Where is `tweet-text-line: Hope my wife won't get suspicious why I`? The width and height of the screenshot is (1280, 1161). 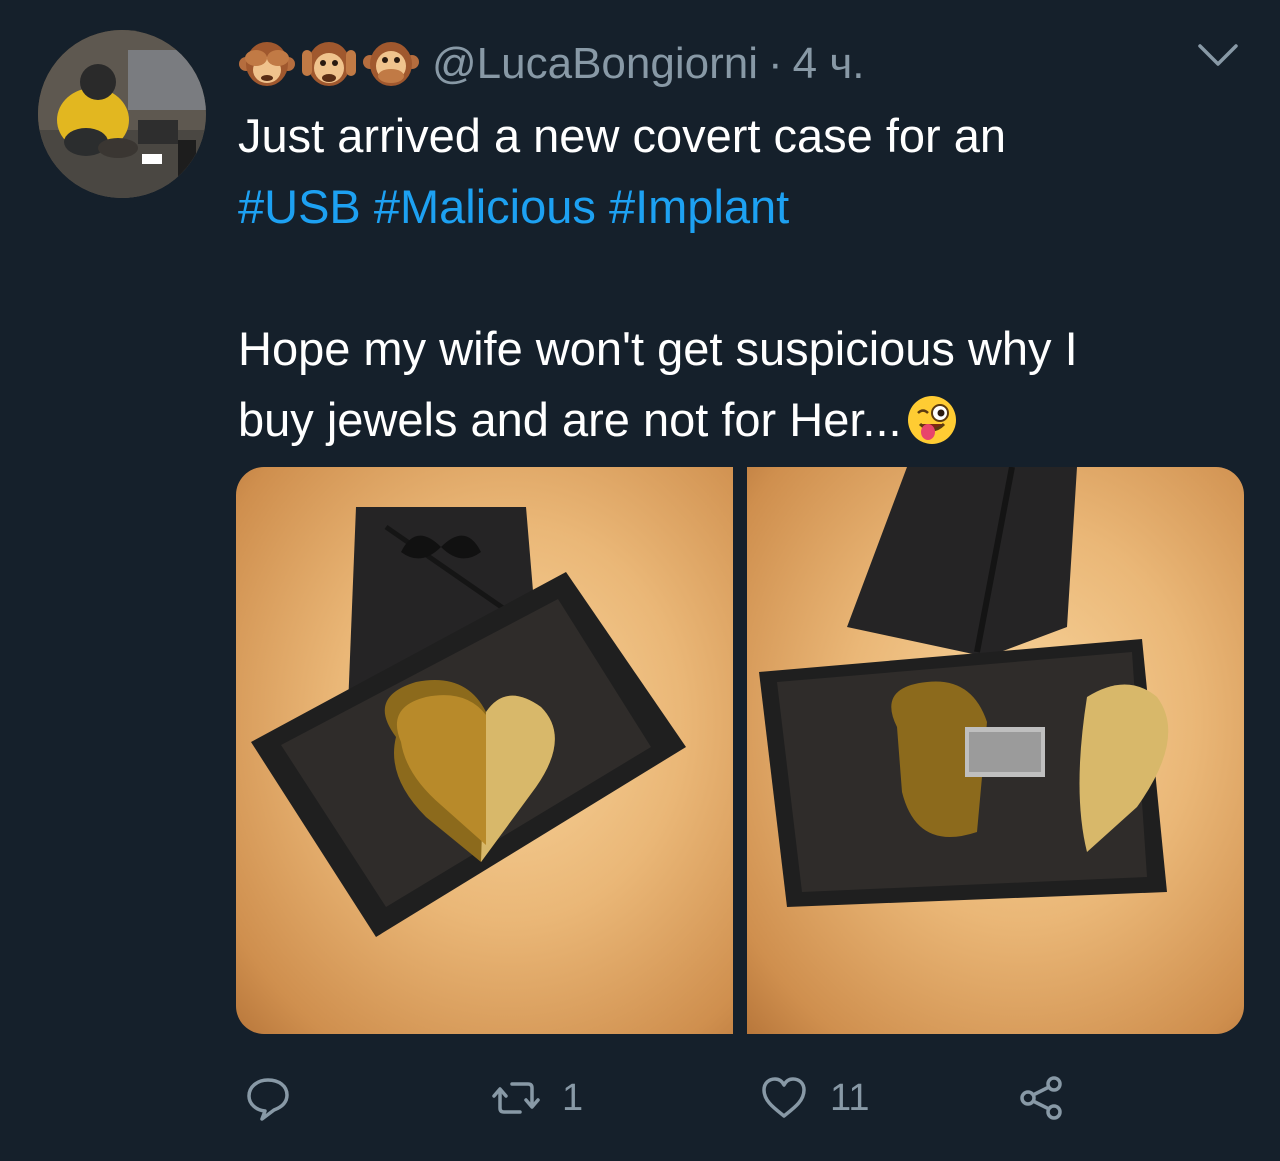 tweet-text-line: Hope my wife won't get suspicious why I is located at coordinates (658, 348).